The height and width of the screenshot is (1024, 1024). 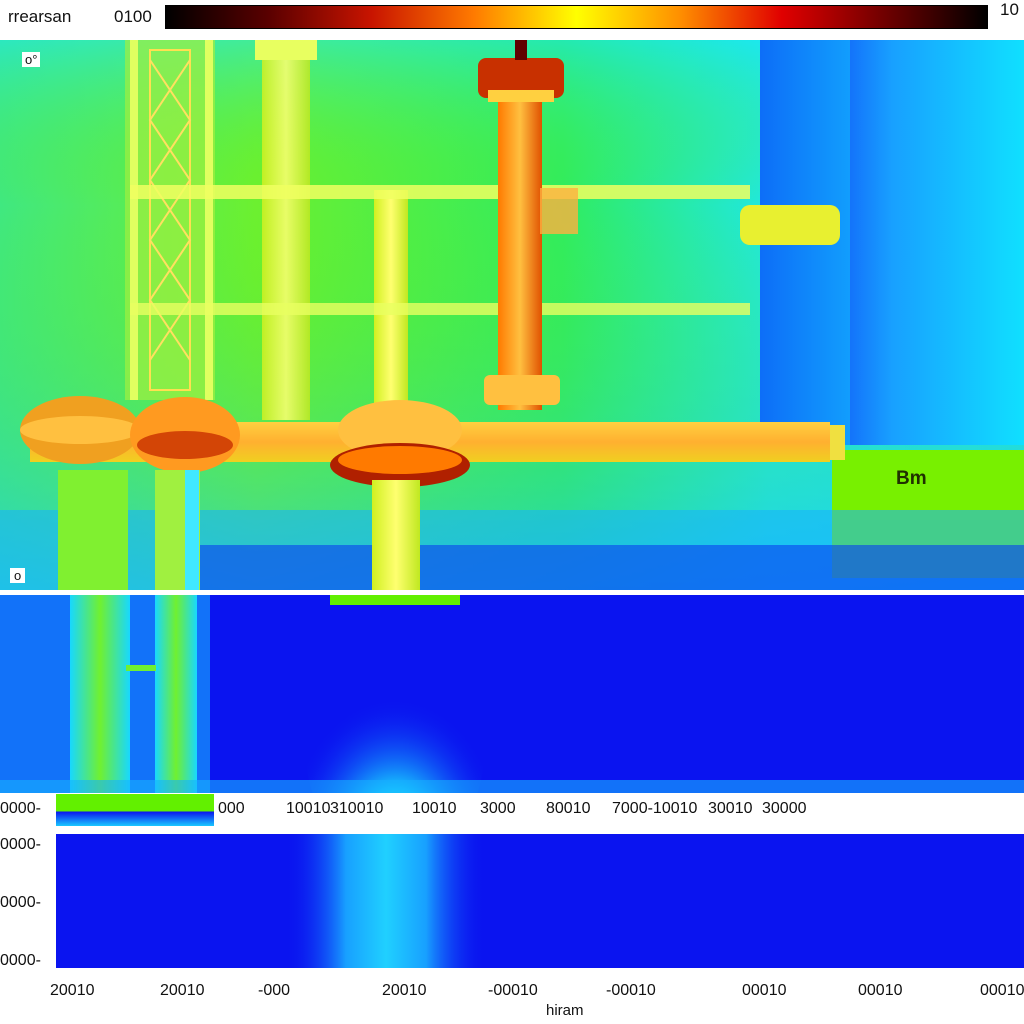 I want to click on mid-axis-tick: 000, so click(x=231, y=808).